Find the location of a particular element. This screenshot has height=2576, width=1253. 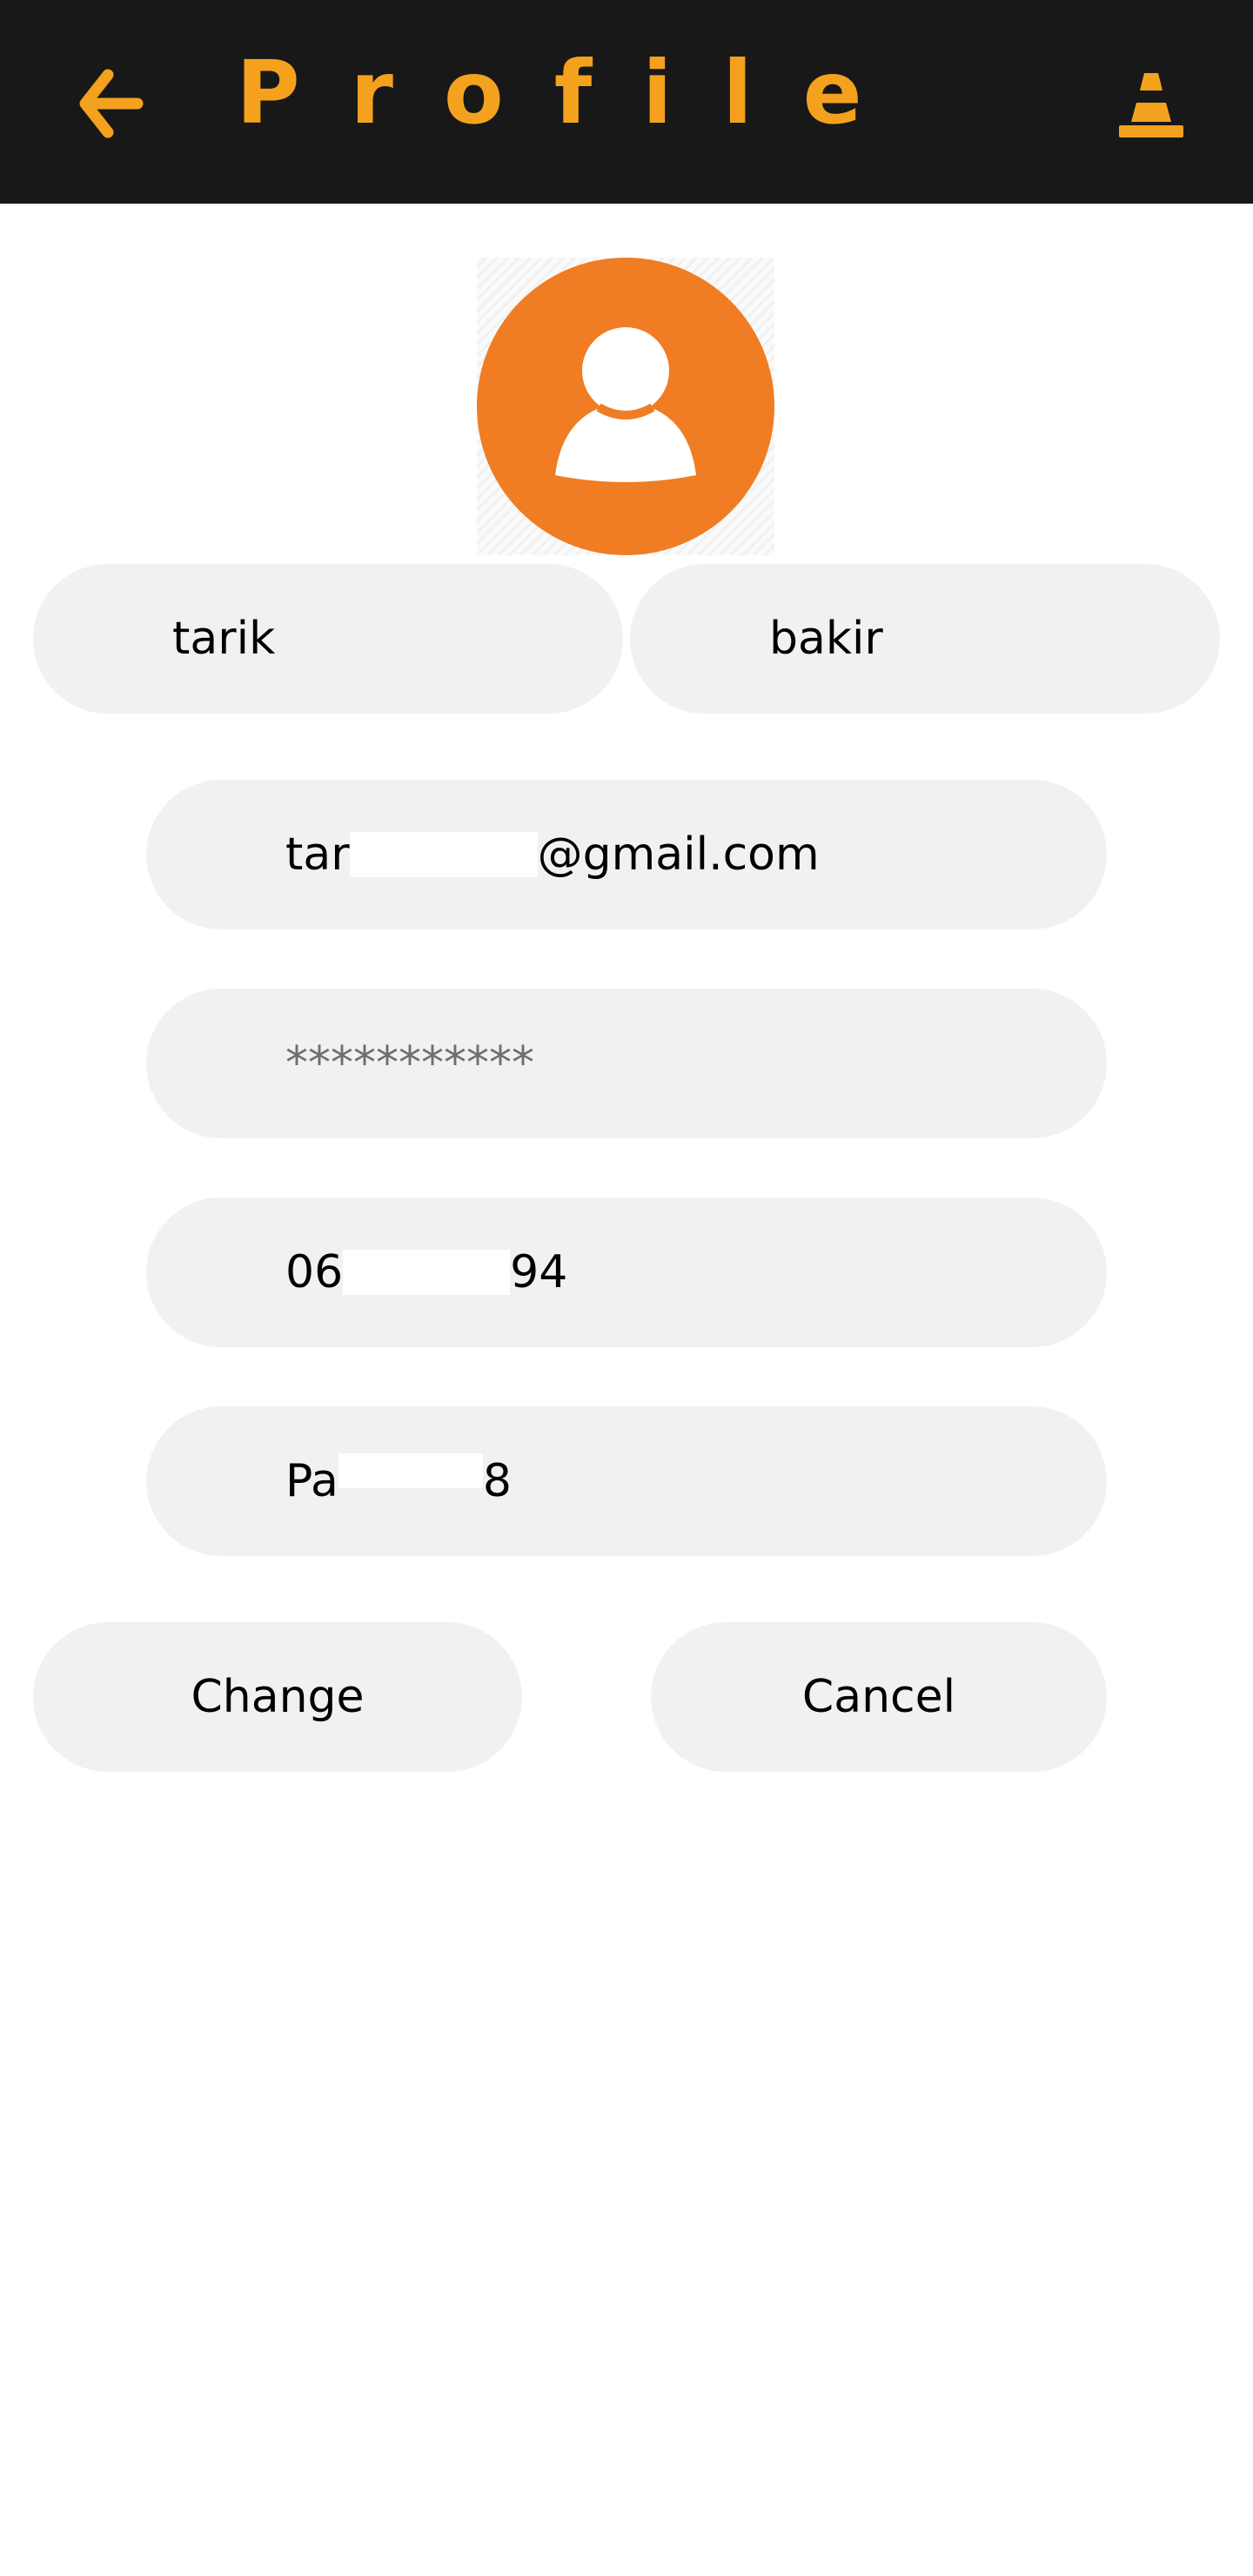

password-field: *********** is located at coordinates (626, 1063).